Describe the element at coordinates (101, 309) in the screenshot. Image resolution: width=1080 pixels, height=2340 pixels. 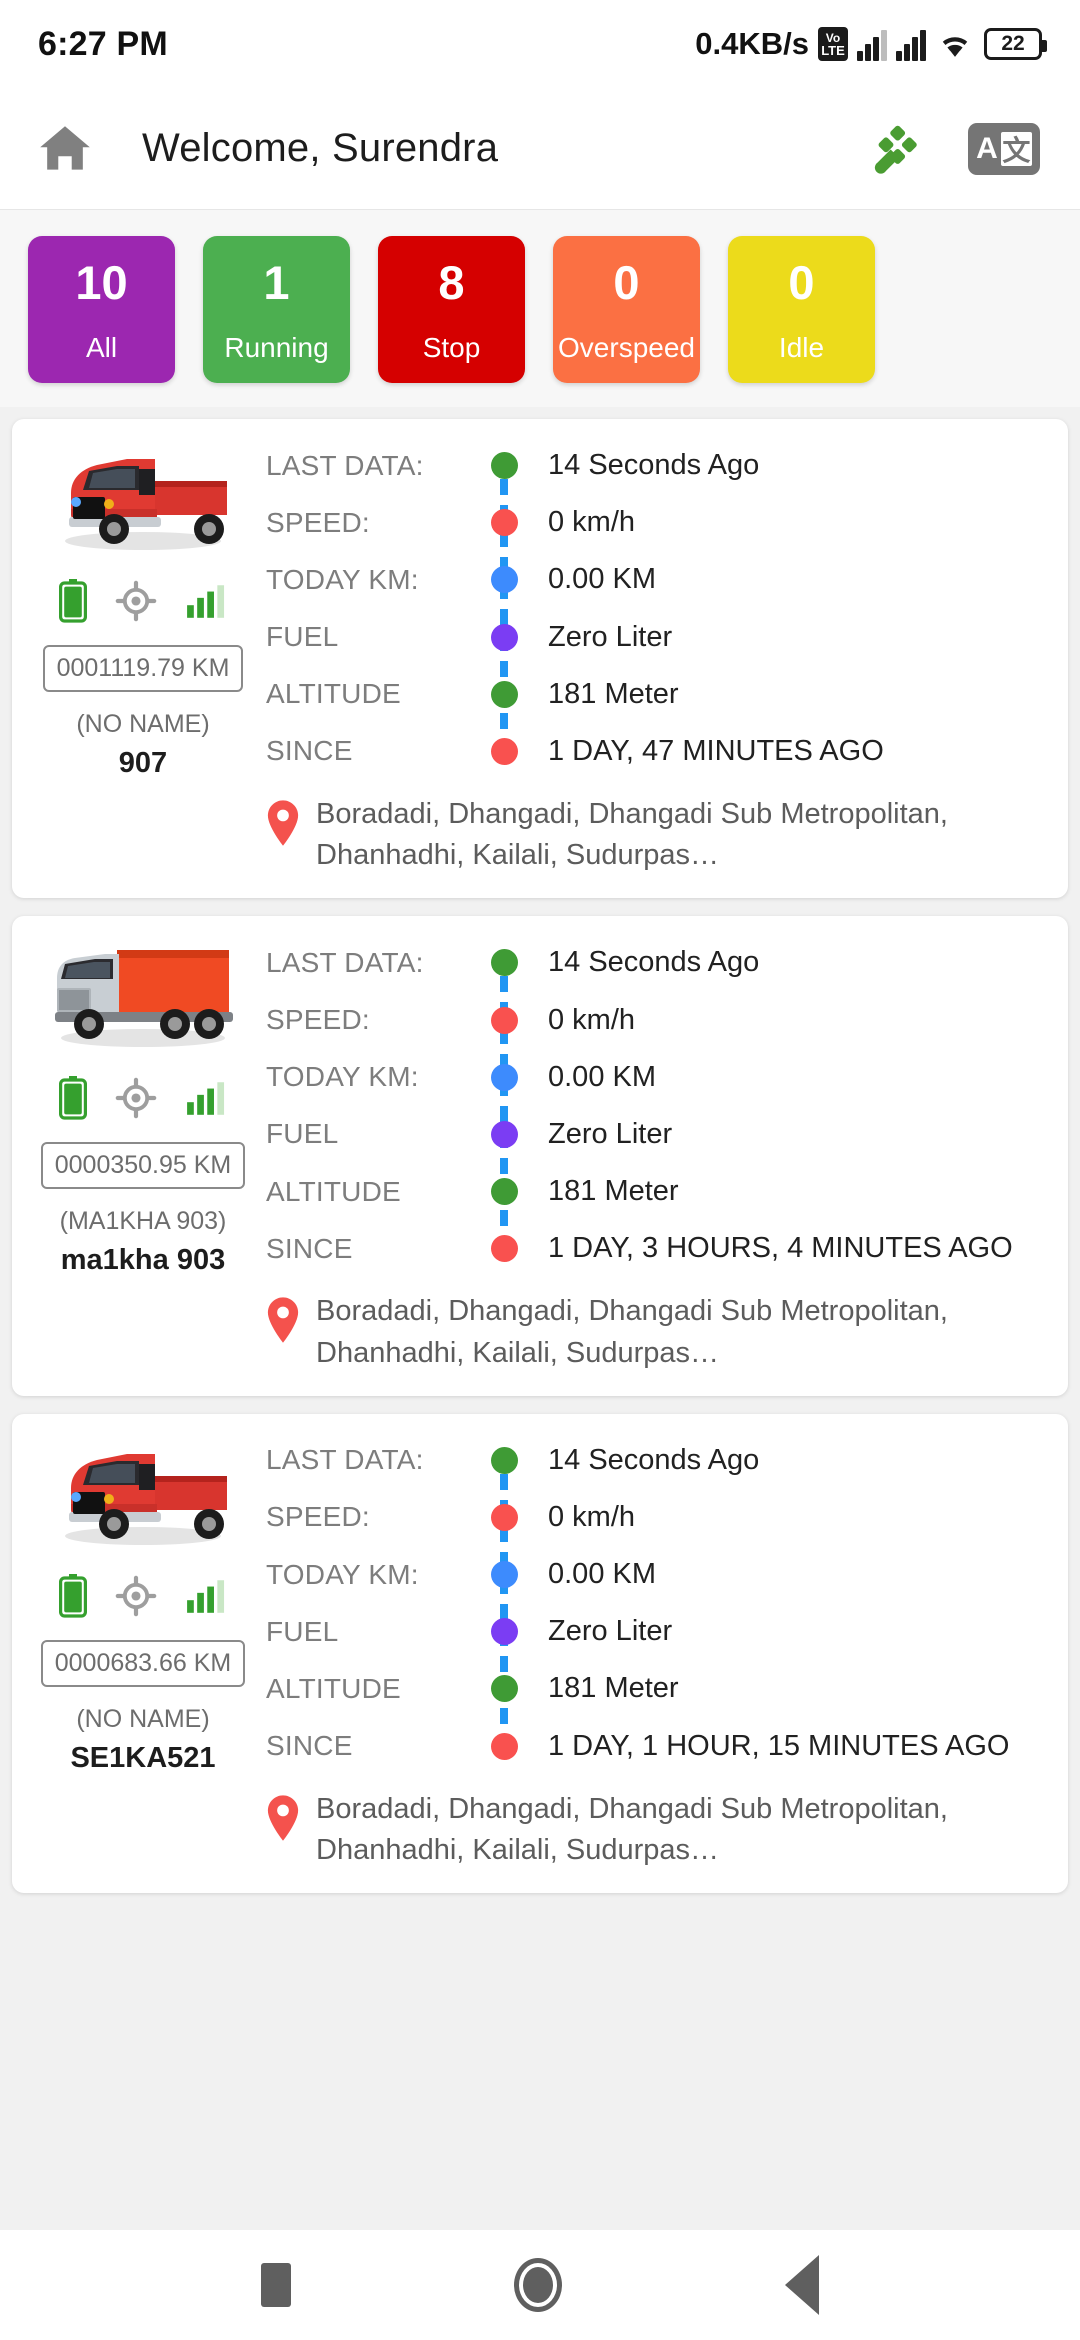
I see `status-tile-all: 10 All` at that location.